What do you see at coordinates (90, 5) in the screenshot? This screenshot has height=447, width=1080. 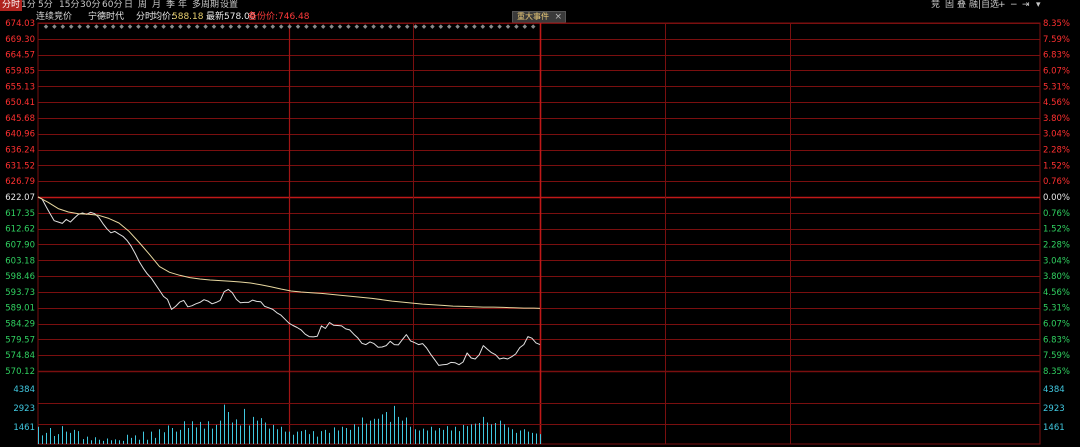 I see `tab-4: 30分` at bounding box center [90, 5].